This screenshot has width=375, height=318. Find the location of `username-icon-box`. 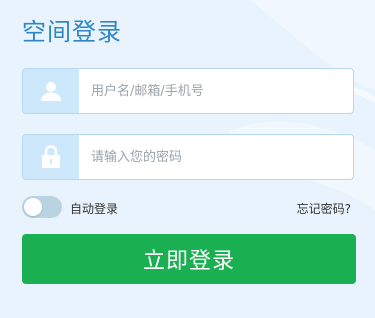

username-icon-box is located at coordinates (51, 91).